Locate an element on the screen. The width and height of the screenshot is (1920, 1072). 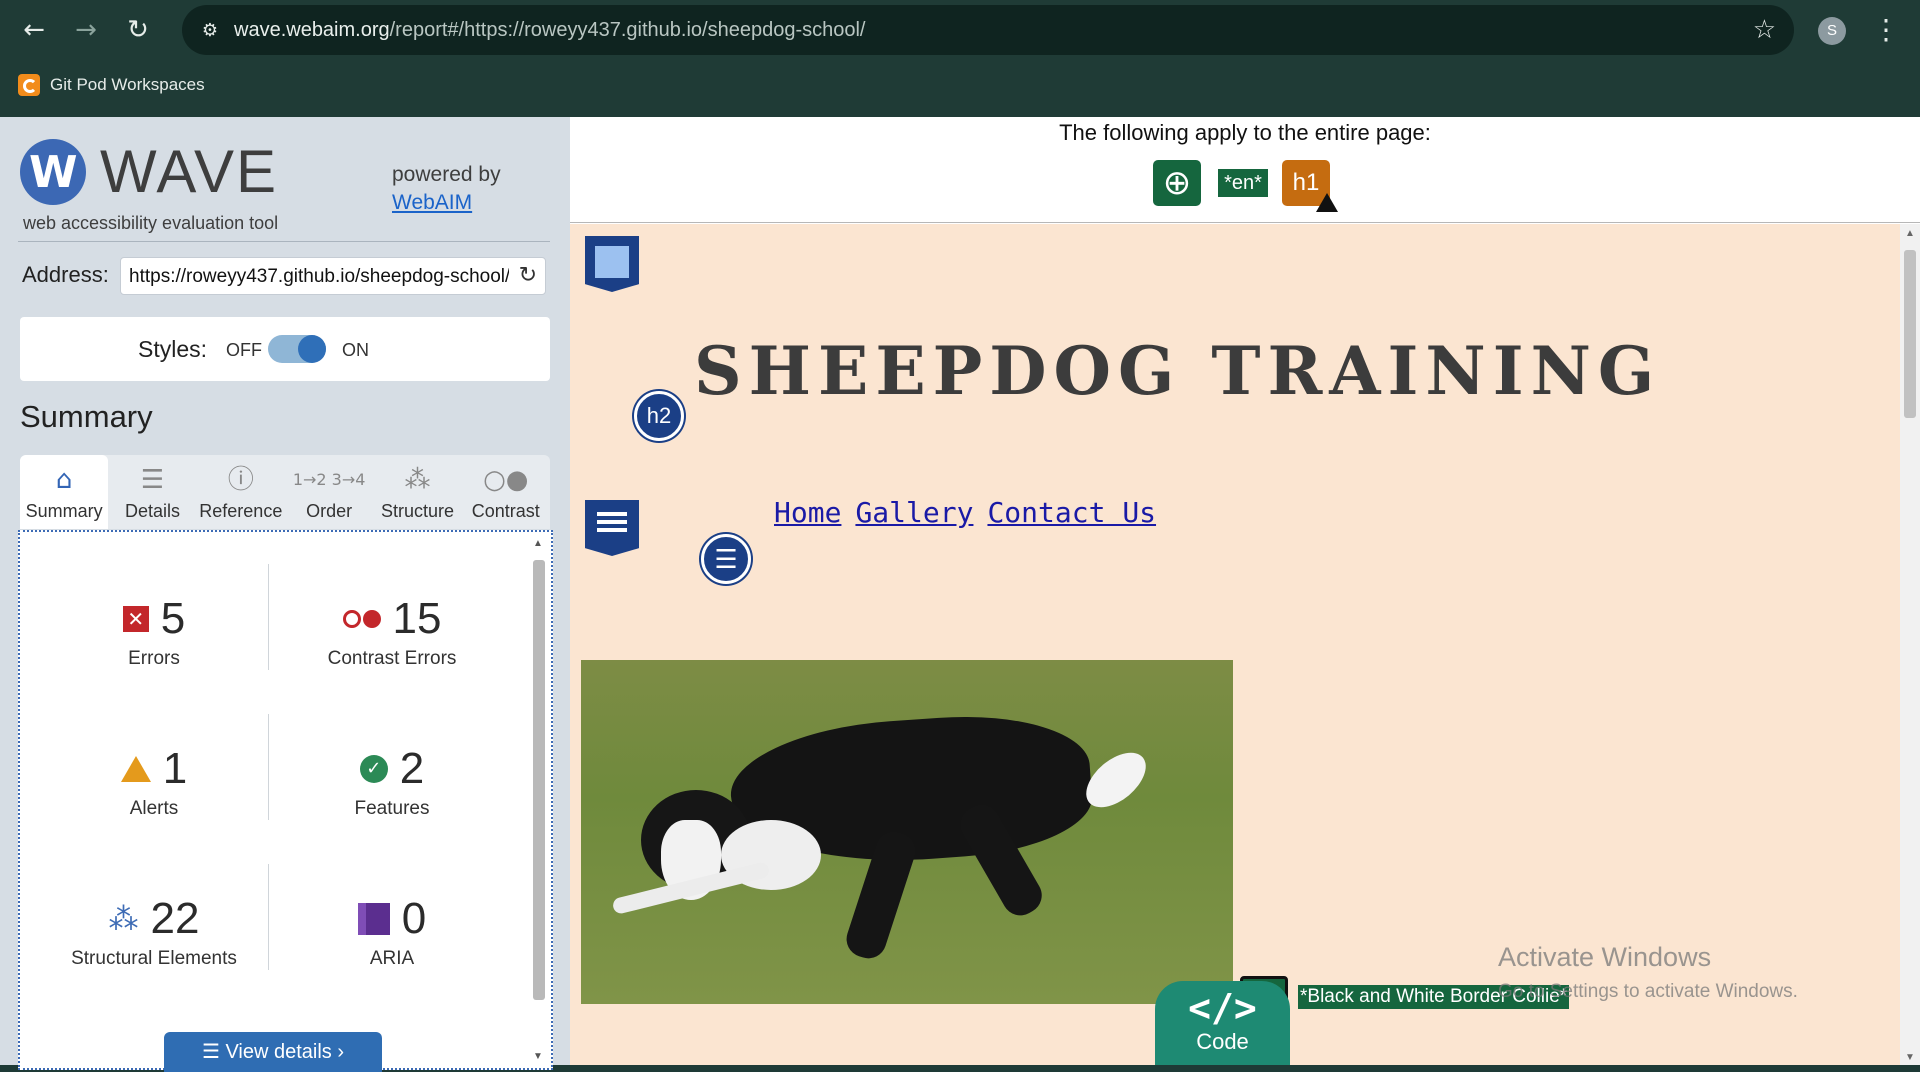
styles-toggle-panel: Styles: OFF ON is located at coordinates (285, 349).